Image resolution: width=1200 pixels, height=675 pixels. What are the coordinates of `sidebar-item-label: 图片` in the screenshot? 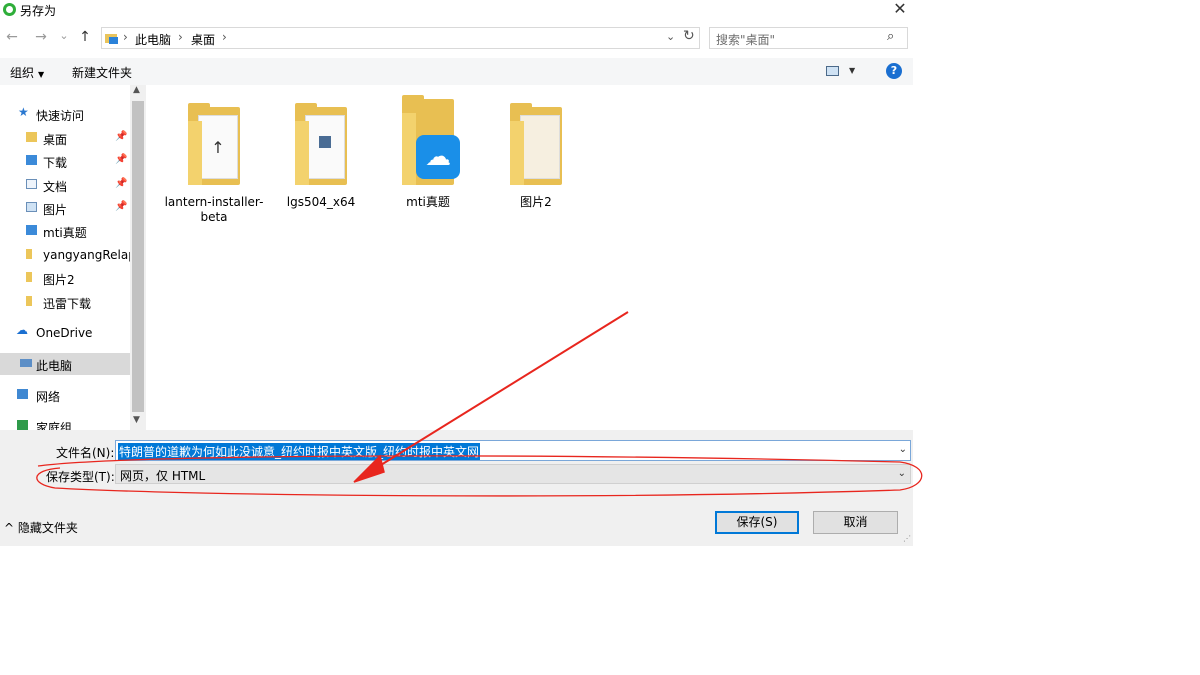 It's located at (55, 210).